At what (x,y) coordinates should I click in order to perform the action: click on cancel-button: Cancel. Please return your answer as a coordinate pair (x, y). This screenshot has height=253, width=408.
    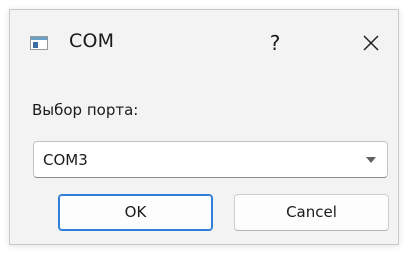
    Looking at the image, I should click on (311, 212).